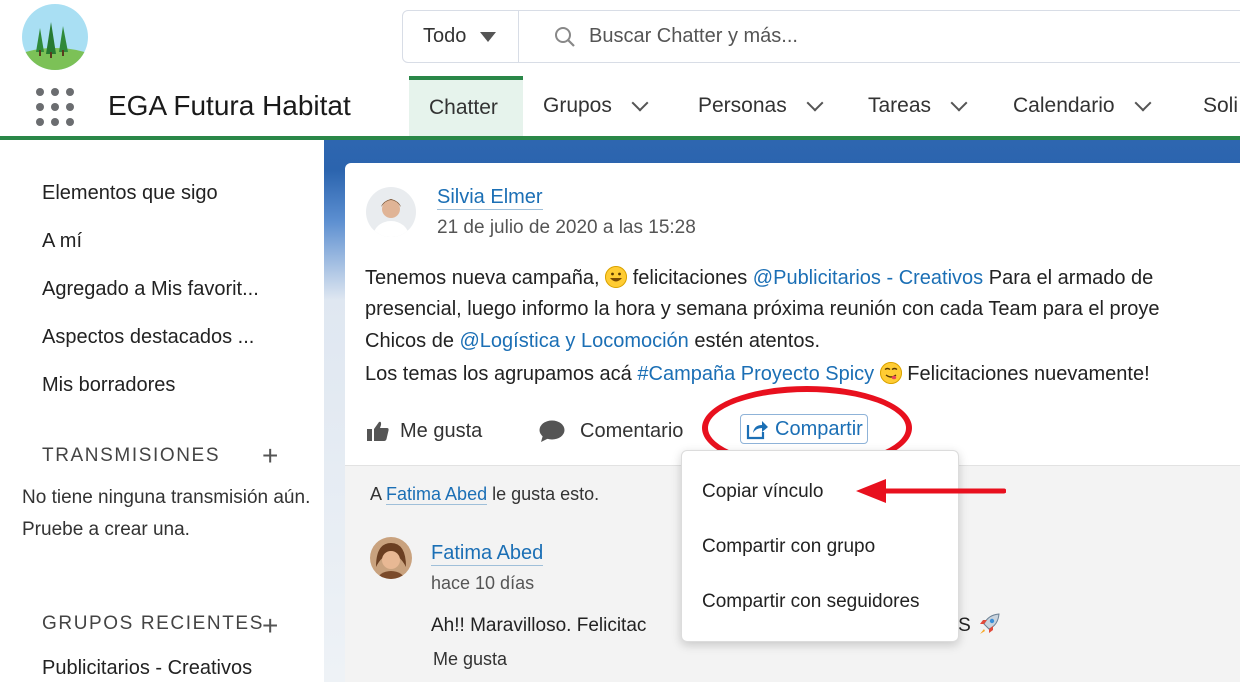 This screenshot has height=682, width=1240. What do you see at coordinates (498, 374) in the screenshot?
I see `post-text: Los temas los agrupamos acá` at bounding box center [498, 374].